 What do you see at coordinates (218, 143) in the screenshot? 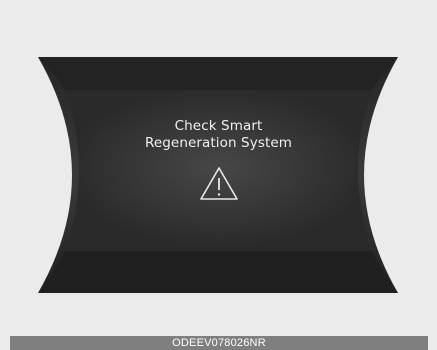
I see `message-line-2: Regeneration System` at bounding box center [218, 143].